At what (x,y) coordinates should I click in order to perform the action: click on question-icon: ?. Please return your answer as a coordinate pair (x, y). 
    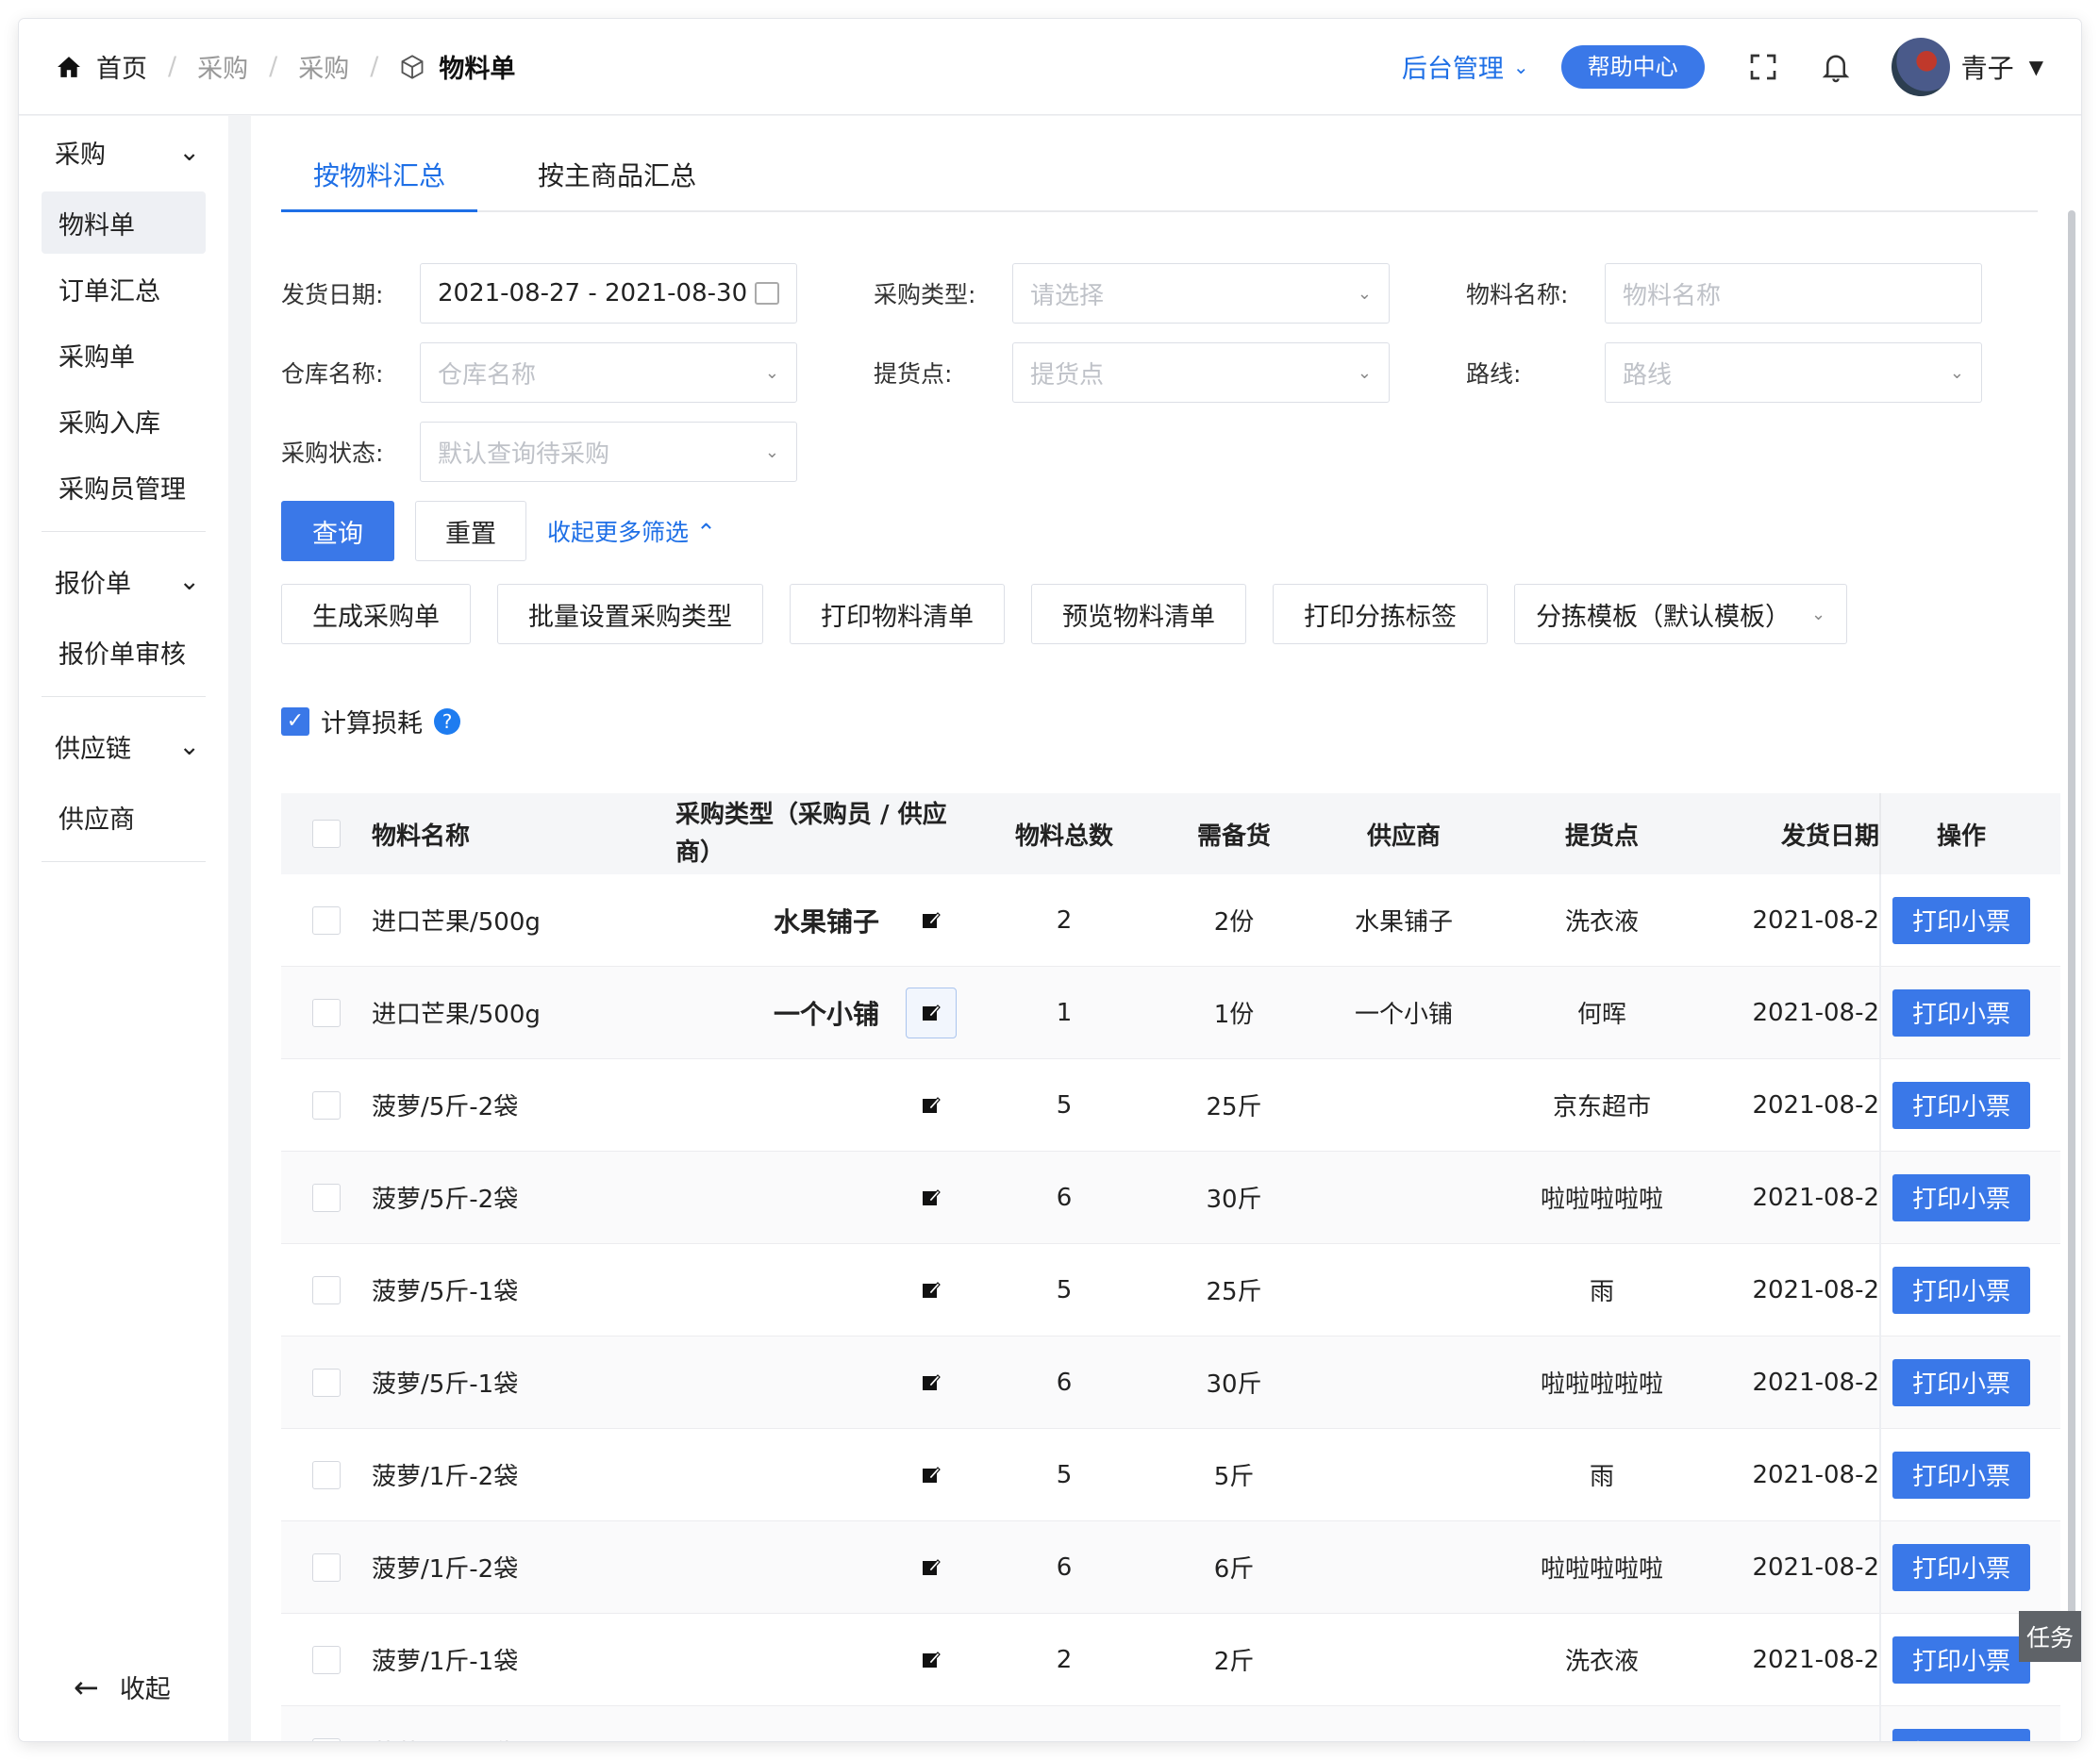
    Looking at the image, I should click on (447, 721).